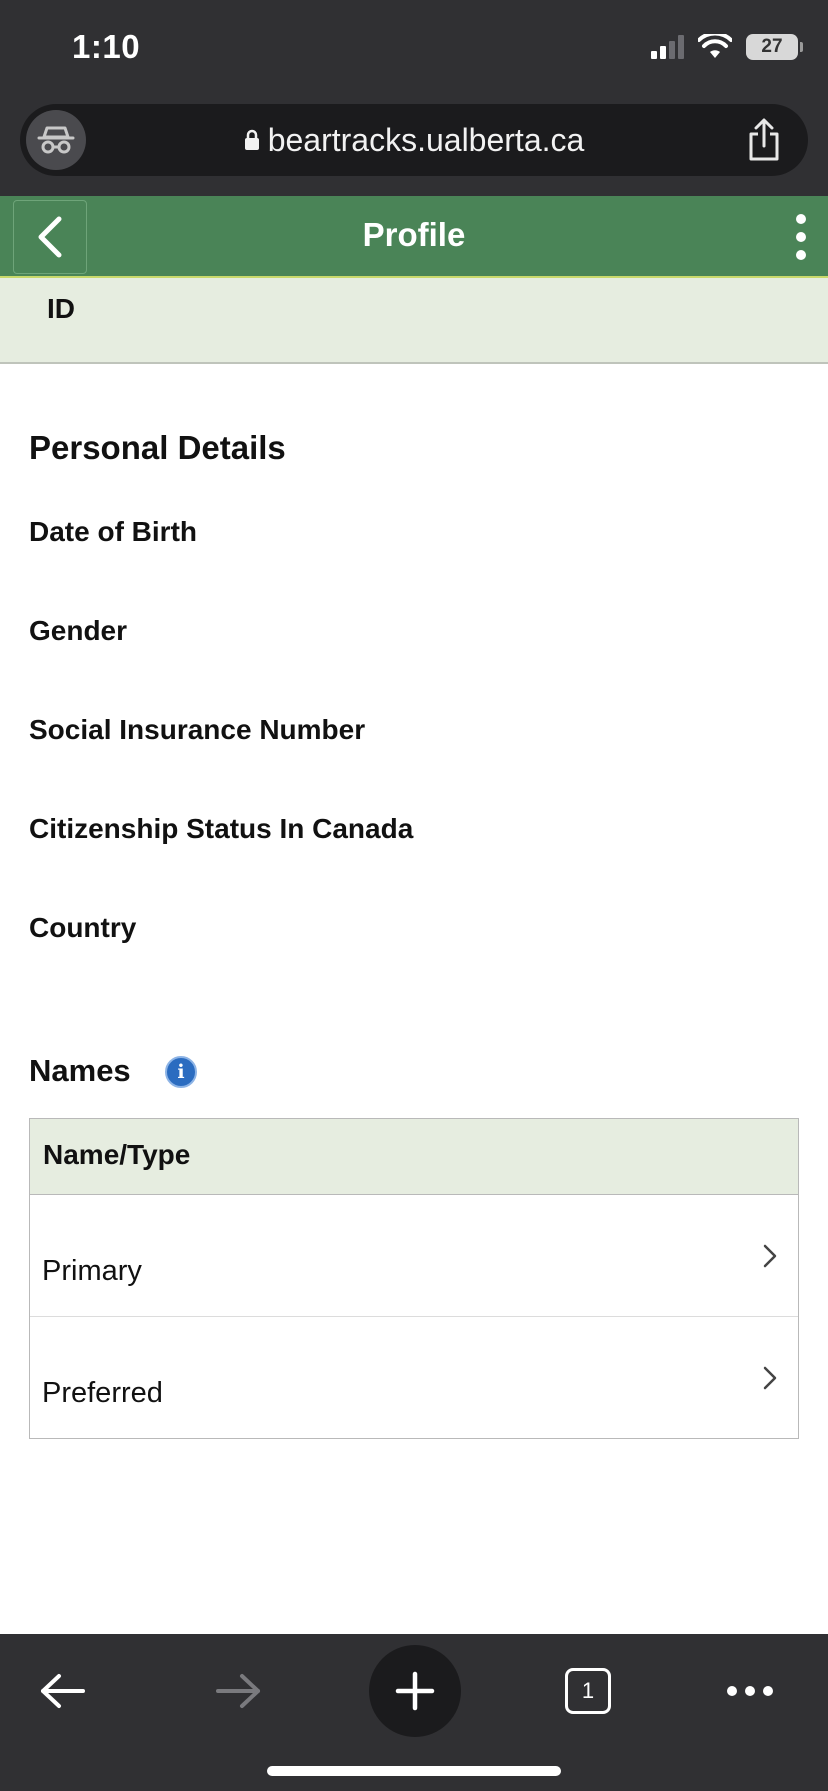  I want to click on citizenship-label: Citizenship Status In Canada, so click(221, 828).